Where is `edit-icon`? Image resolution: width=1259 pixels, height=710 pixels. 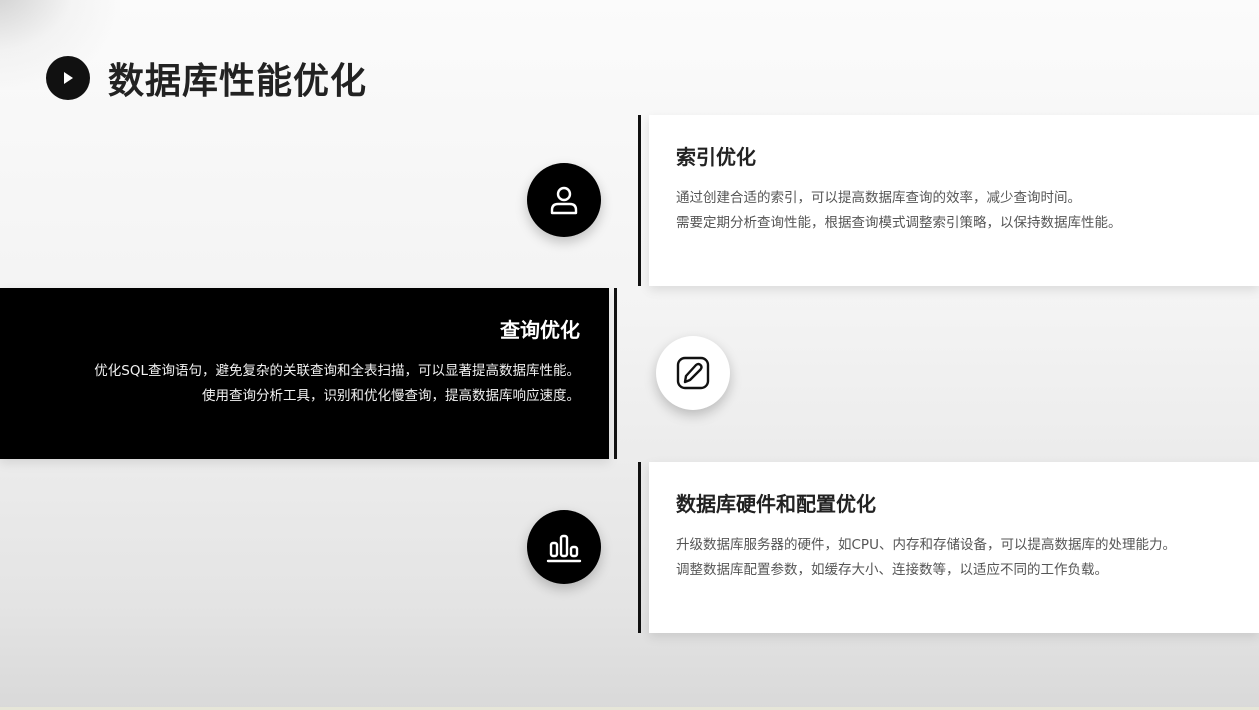 edit-icon is located at coordinates (693, 373).